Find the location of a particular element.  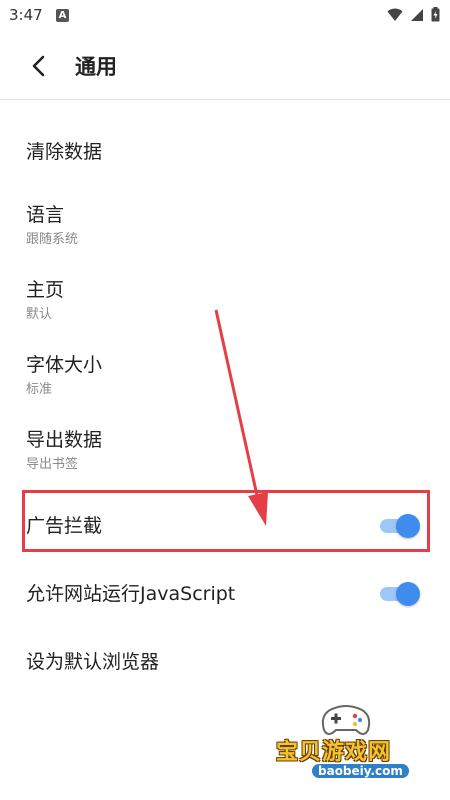

watermark-url: baobeiy.com is located at coordinates (360, 771).